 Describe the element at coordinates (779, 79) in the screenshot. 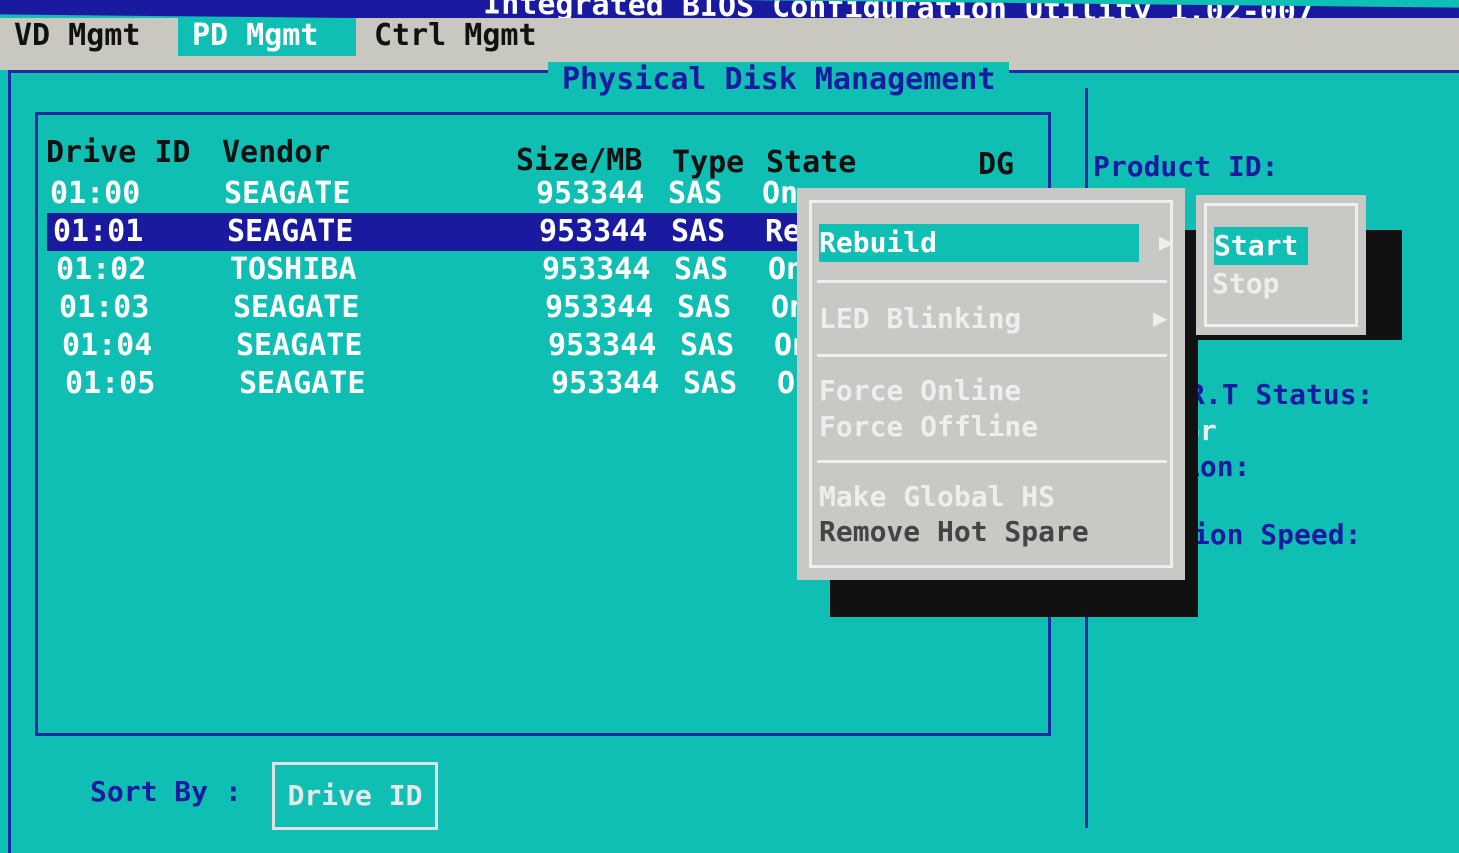

I see `panel-title: Physical Disk Management` at that location.